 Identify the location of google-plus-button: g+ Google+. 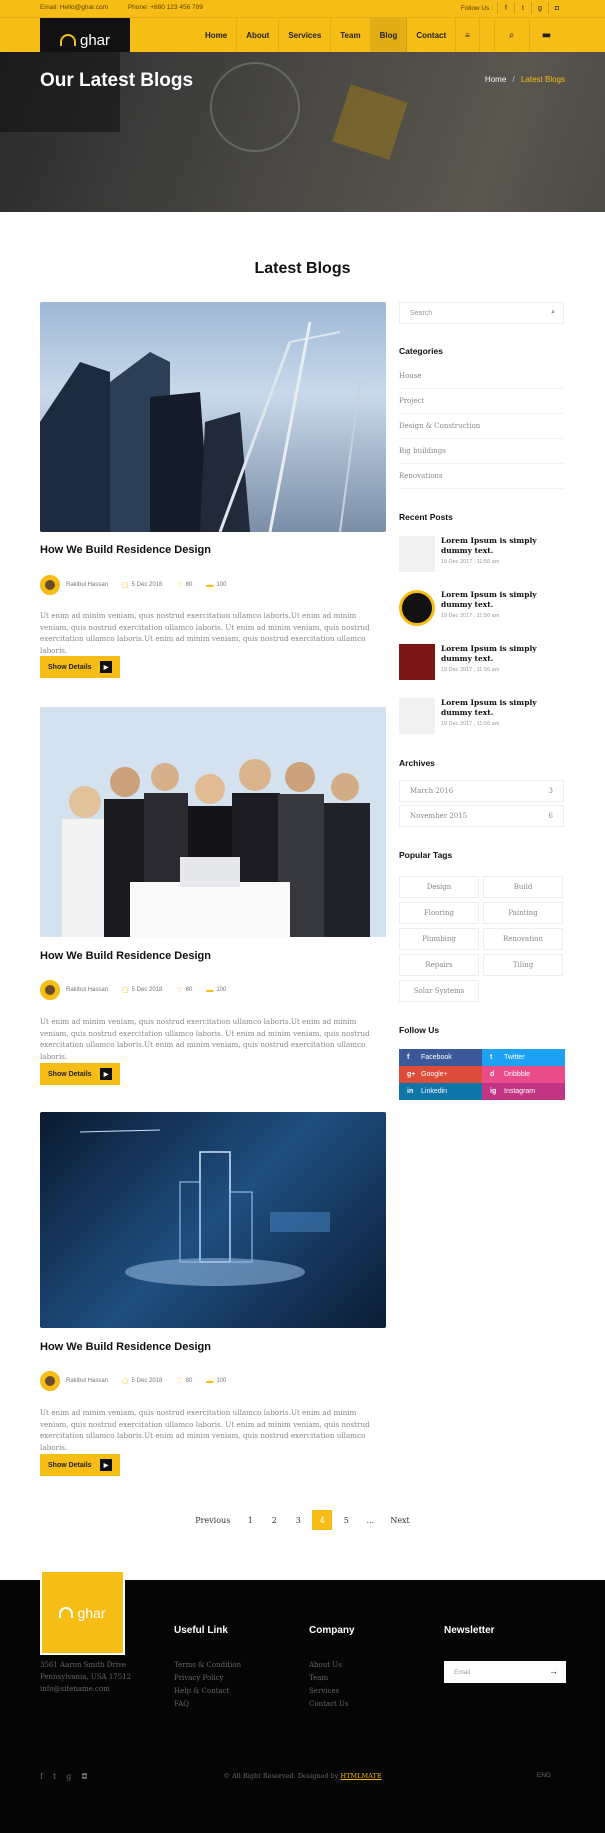
(440, 1074).